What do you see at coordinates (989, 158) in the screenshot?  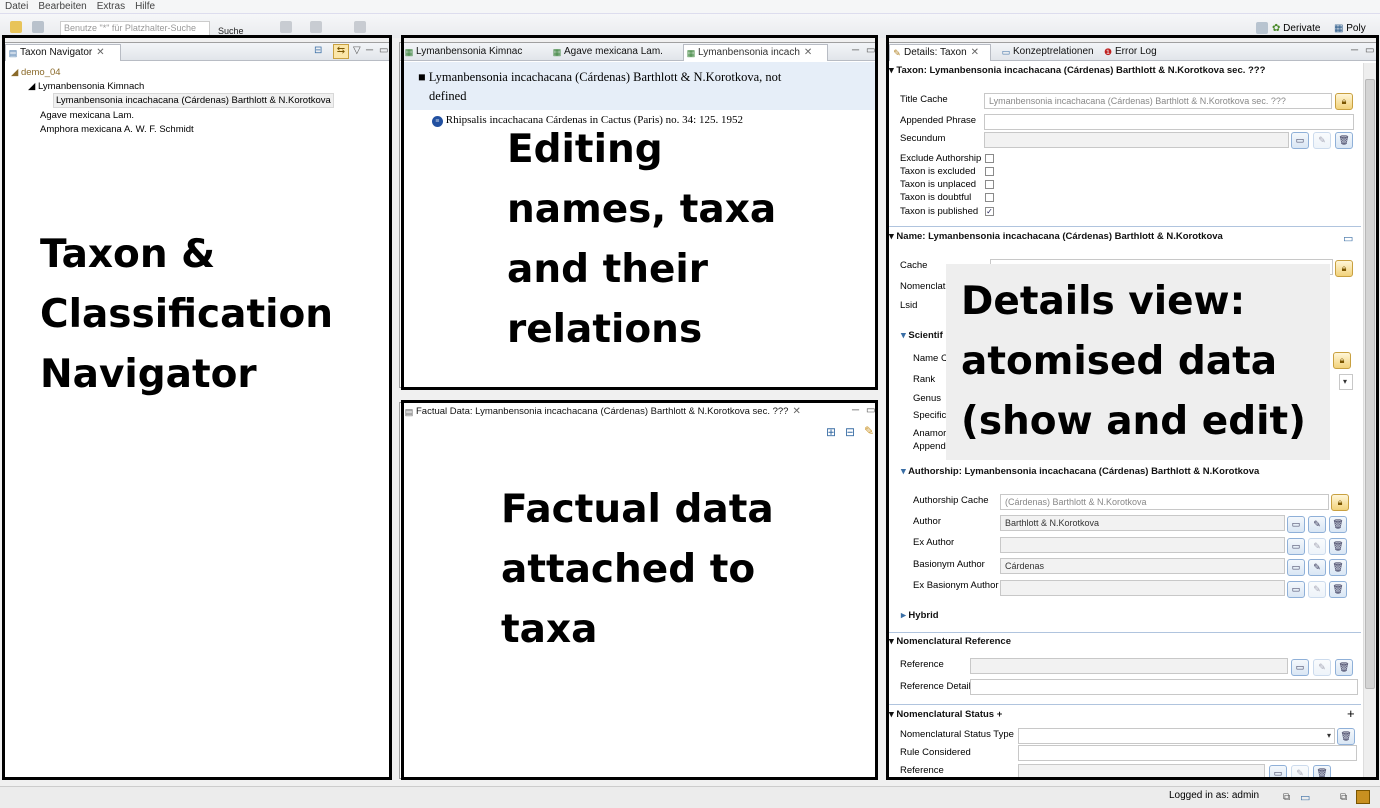 I see `exclude-authorship-checkbox` at bounding box center [989, 158].